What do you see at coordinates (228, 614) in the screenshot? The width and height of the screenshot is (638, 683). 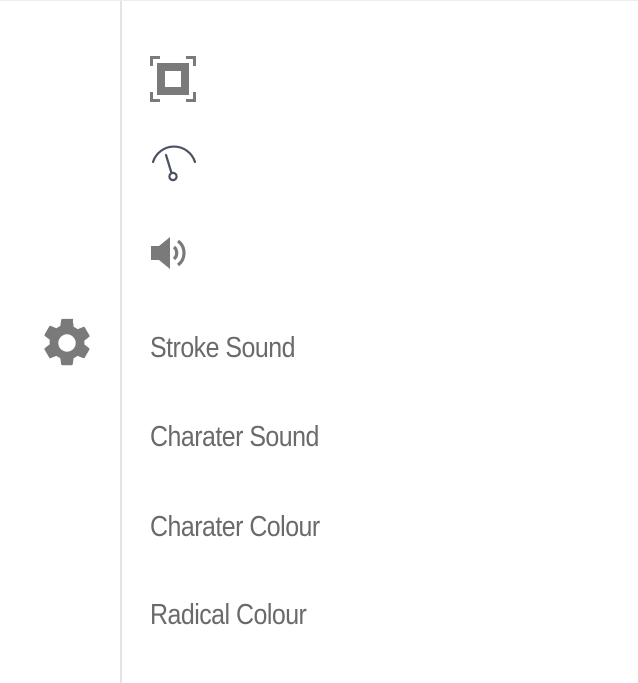 I see `menu-item-label: Radical Colour` at bounding box center [228, 614].